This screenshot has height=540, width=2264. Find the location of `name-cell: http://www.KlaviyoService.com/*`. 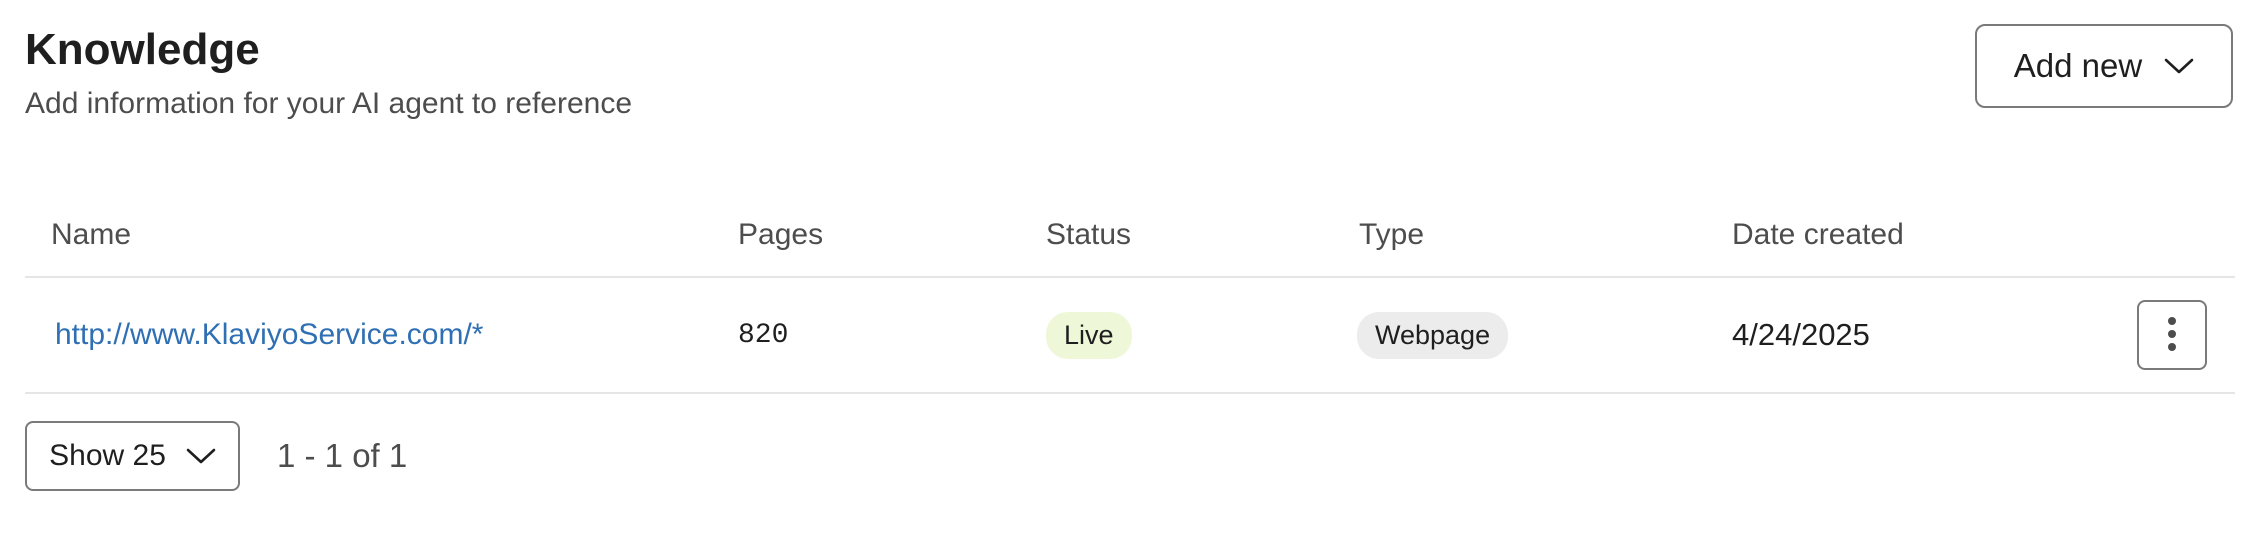

name-cell: http://www.KlaviyoService.com/* is located at coordinates (269, 335).